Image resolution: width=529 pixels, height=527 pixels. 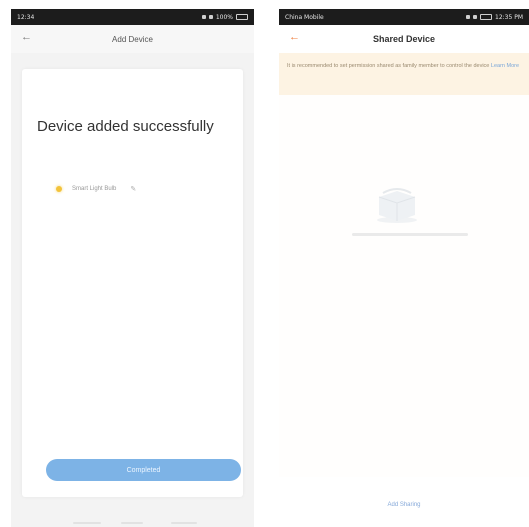 What do you see at coordinates (397, 205) in the screenshot?
I see `empty-box-icon` at bounding box center [397, 205].